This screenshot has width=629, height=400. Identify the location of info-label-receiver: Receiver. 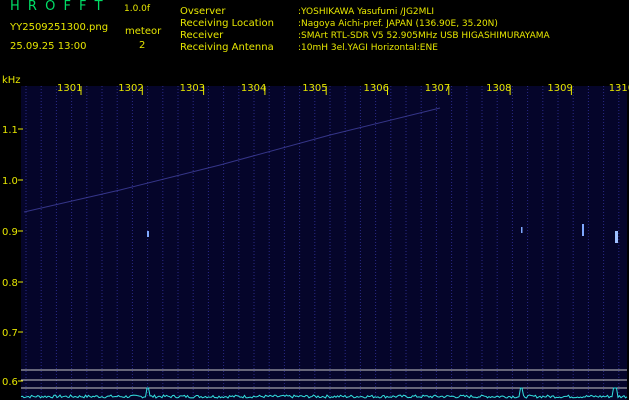
(202, 35).